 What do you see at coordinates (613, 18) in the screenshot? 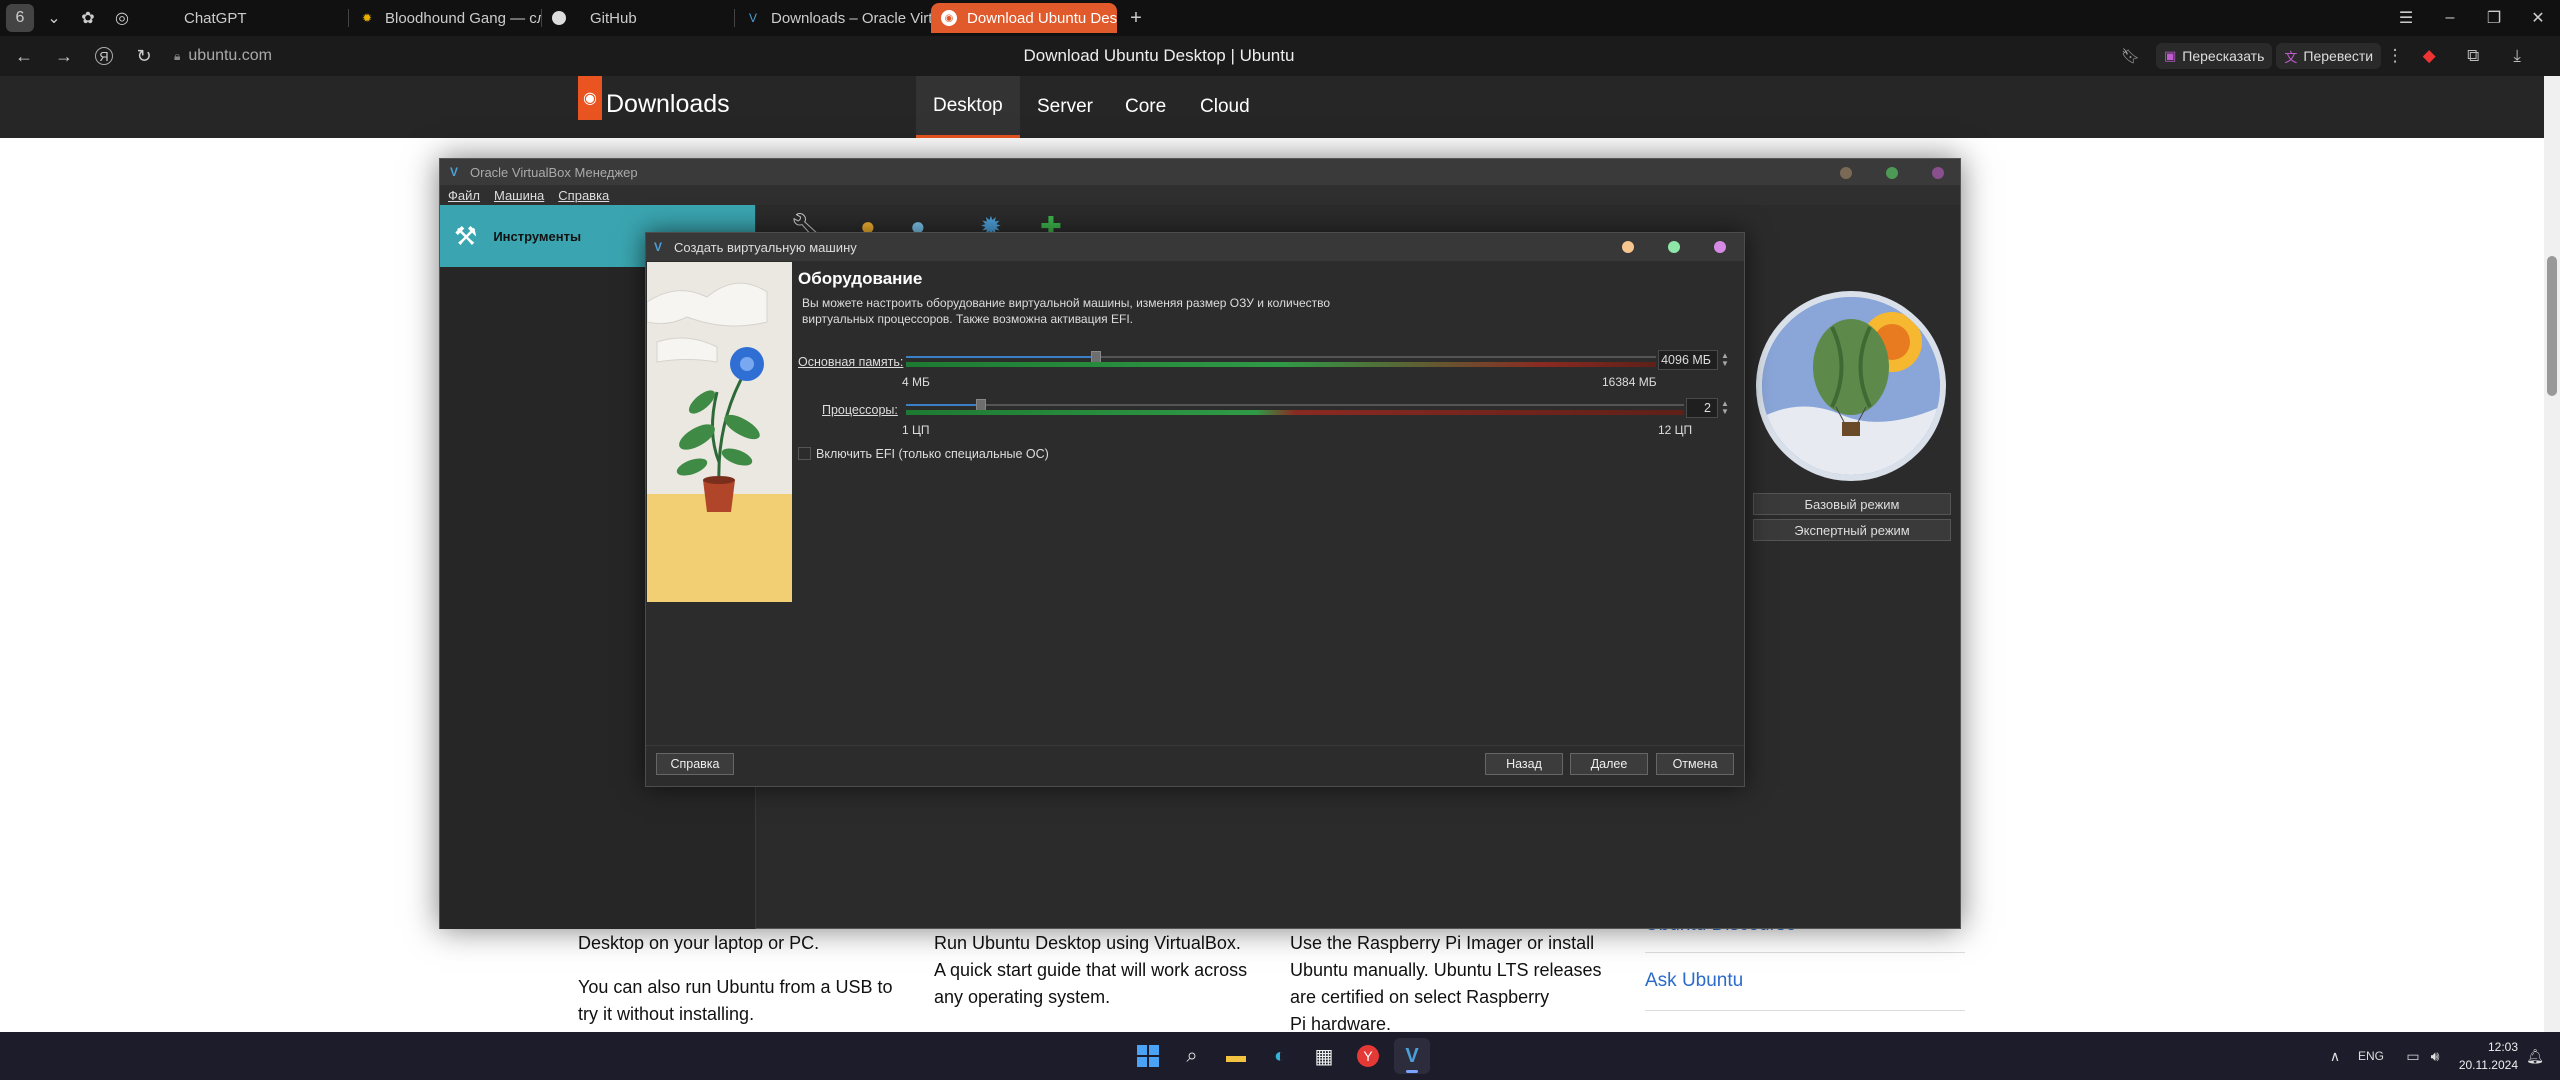
I see `tab-label: GitHub` at bounding box center [613, 18].